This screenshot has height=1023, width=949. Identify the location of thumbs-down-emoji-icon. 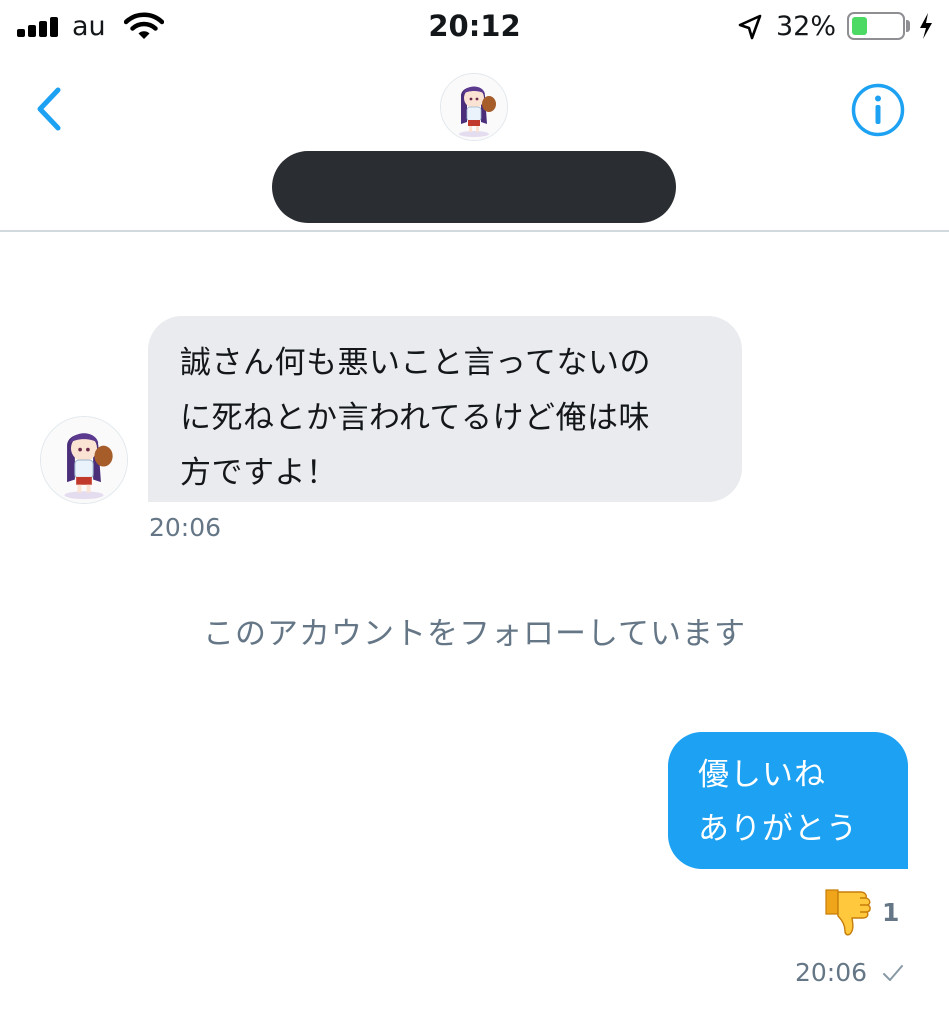
(848, 912).